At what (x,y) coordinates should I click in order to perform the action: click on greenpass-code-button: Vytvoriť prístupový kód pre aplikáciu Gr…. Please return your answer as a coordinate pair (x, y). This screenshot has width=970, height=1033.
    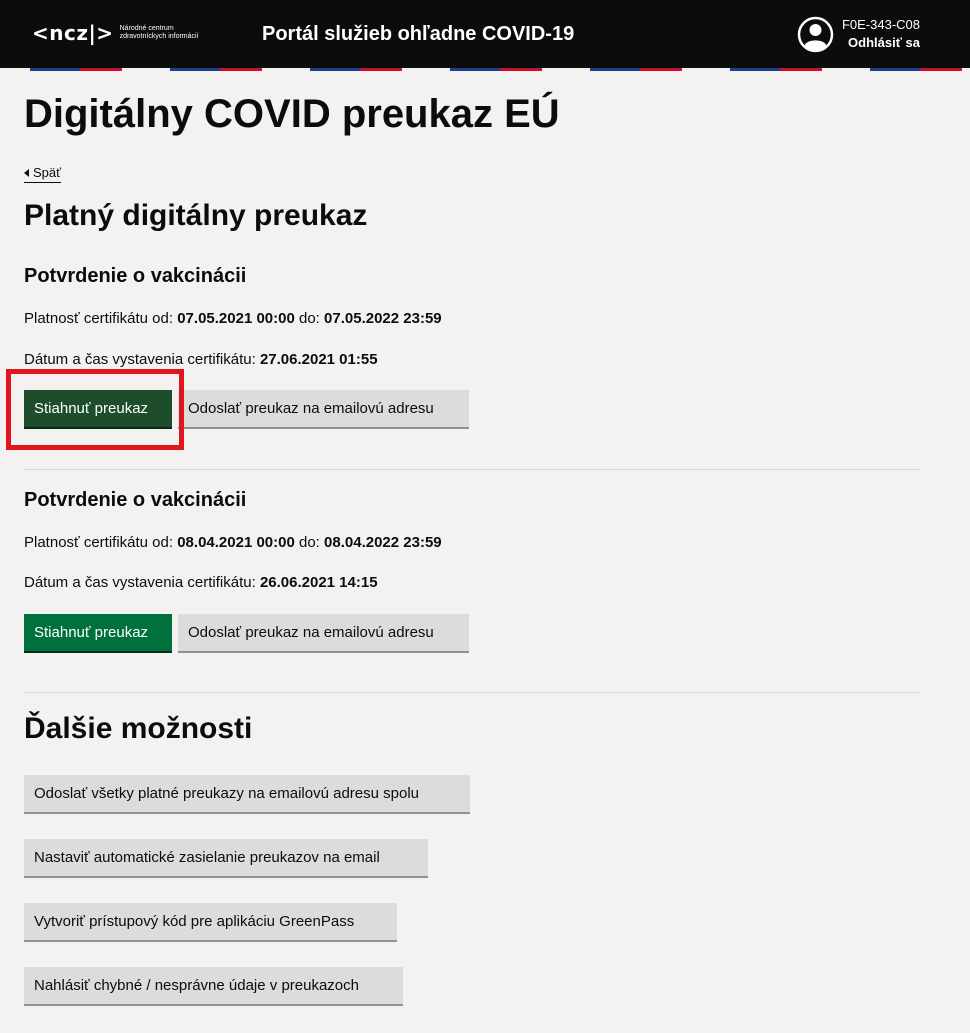
    Looking at the image, I should click on (210, 921).